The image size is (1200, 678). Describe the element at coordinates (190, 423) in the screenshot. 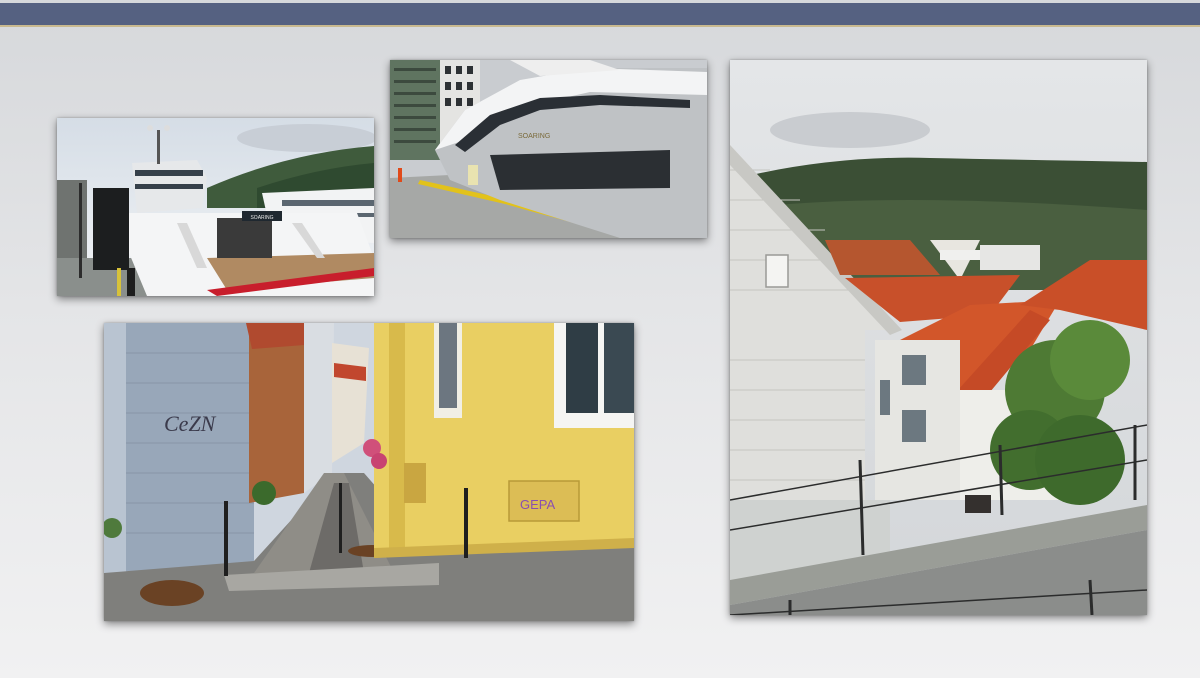

I see `wall-graffiti: CeZN` at that location.